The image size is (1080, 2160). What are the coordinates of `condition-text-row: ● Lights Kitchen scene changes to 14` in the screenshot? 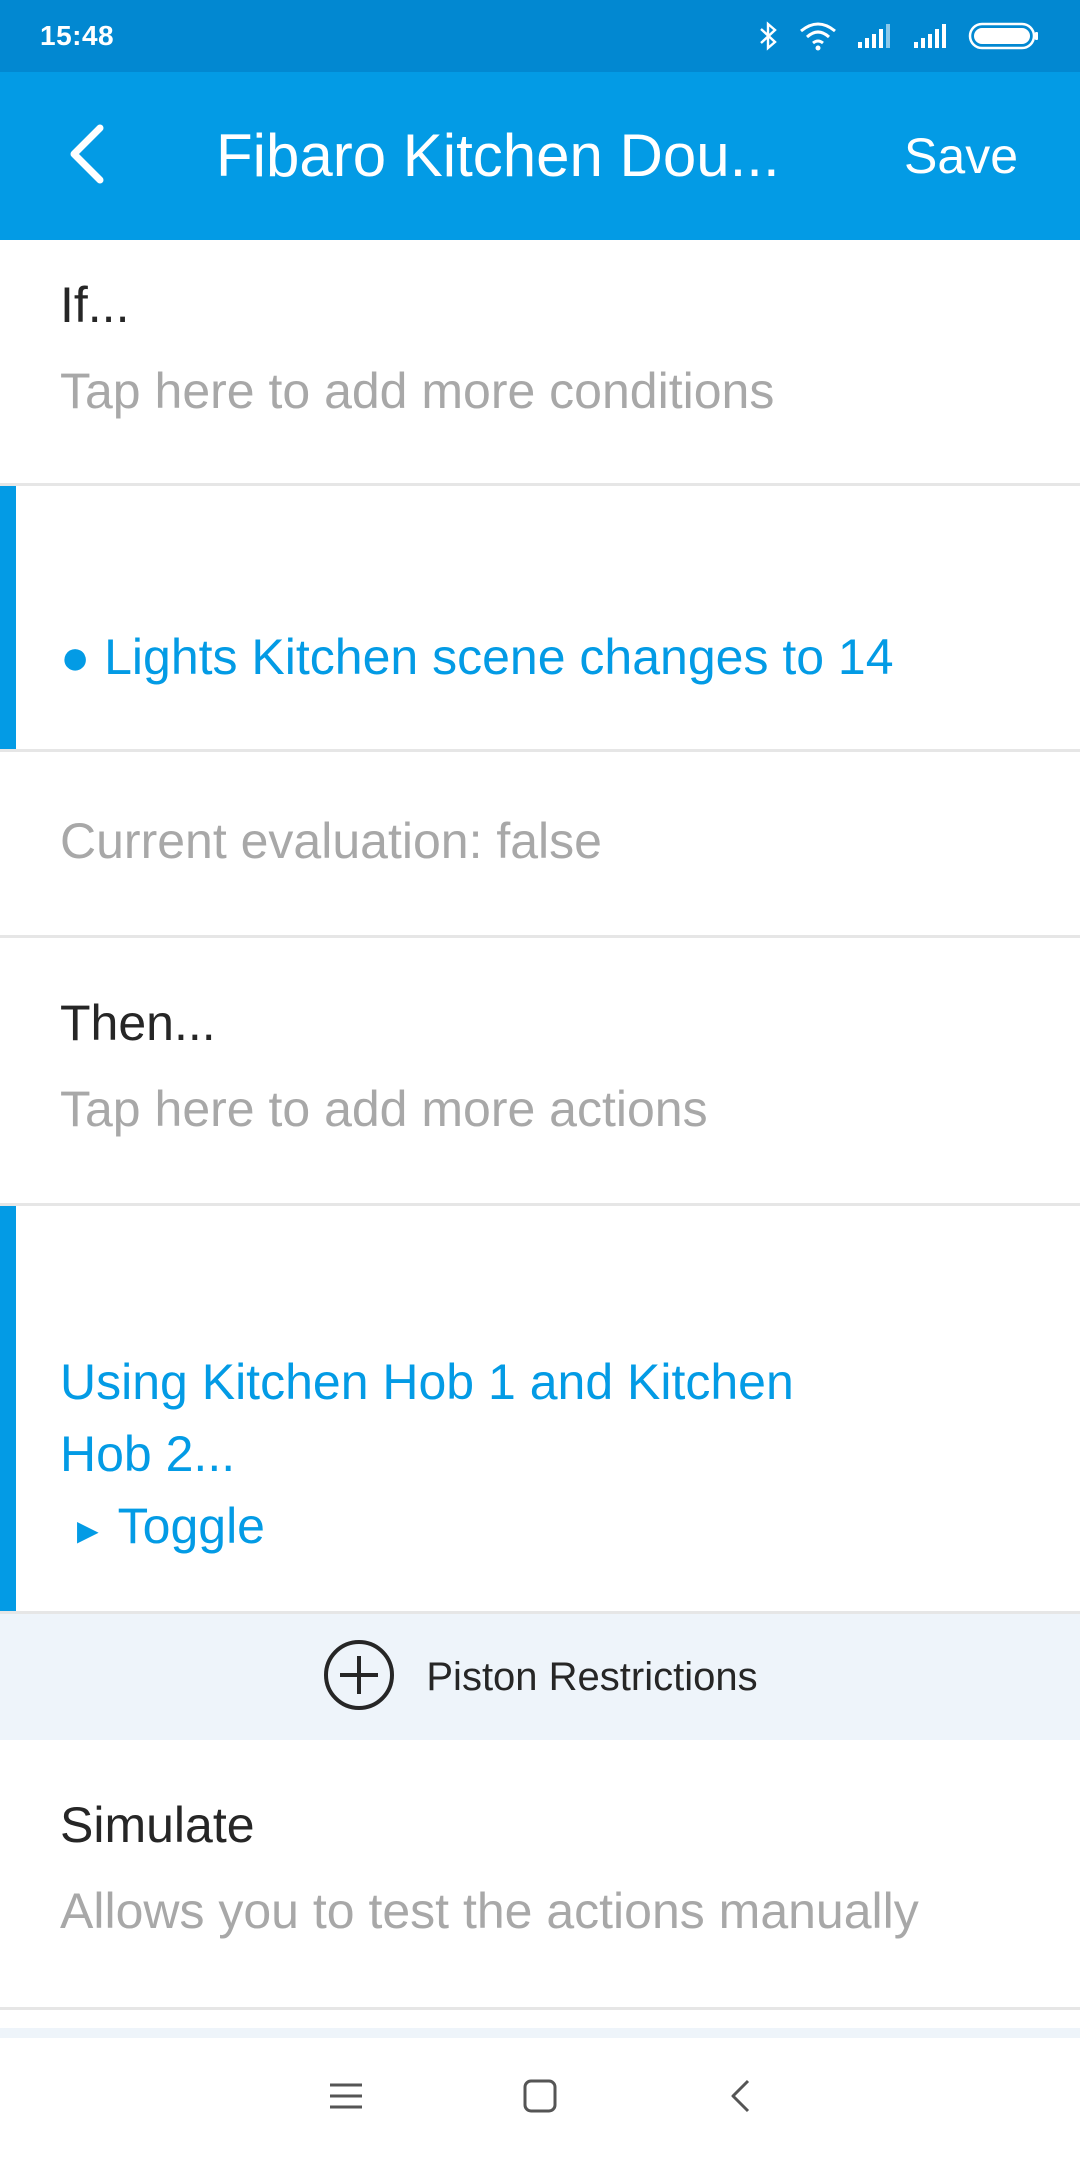 It's located at (477, 657).